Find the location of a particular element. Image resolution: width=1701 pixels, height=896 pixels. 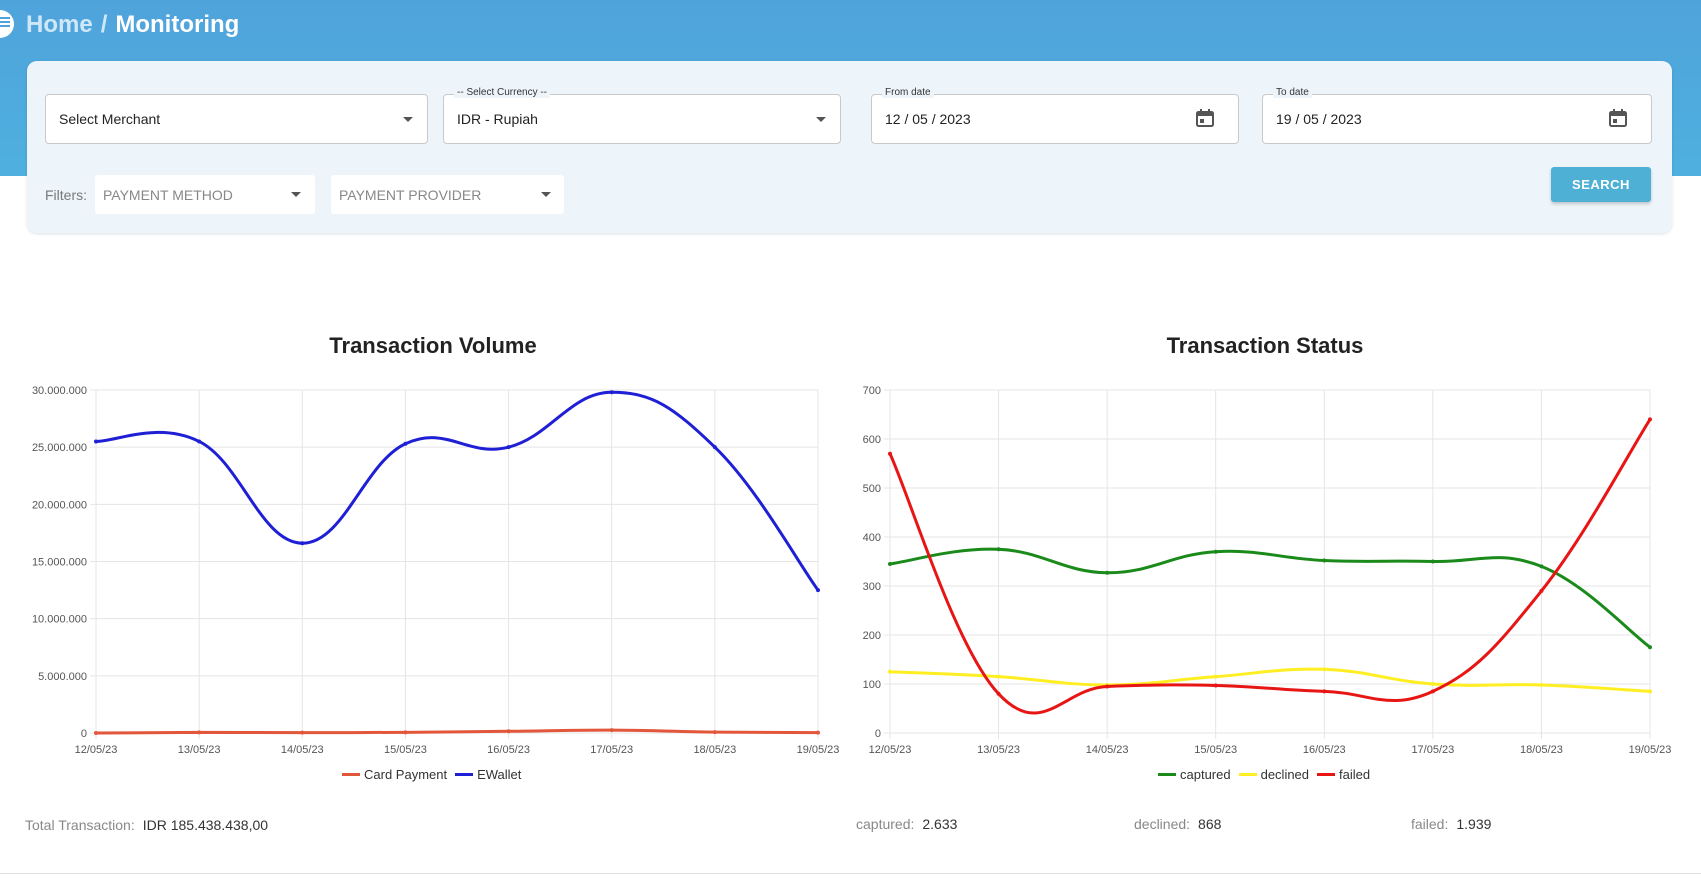

merchant-select: Select Merchant is located at coordinates (236, 119).